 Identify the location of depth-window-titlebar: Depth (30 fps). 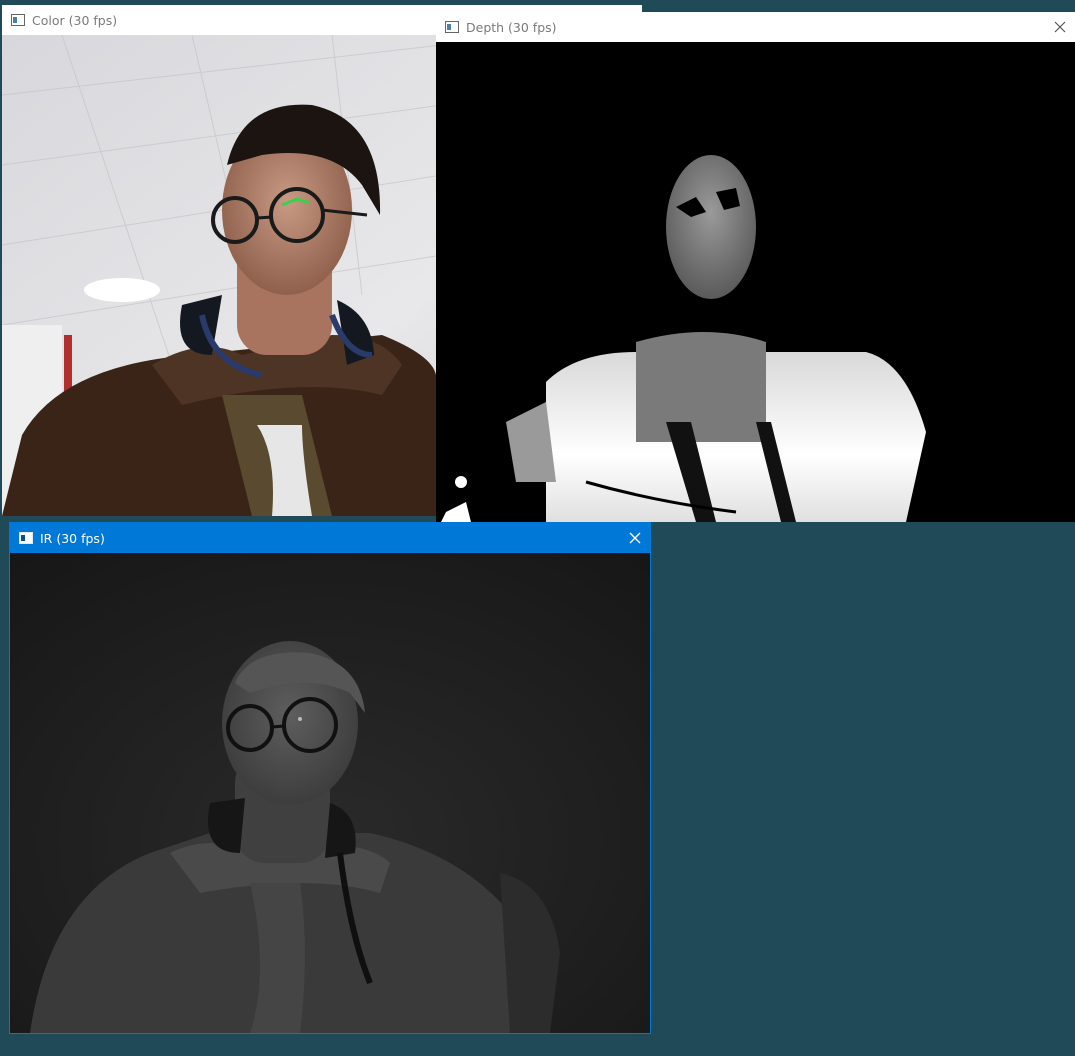
(755, 27).